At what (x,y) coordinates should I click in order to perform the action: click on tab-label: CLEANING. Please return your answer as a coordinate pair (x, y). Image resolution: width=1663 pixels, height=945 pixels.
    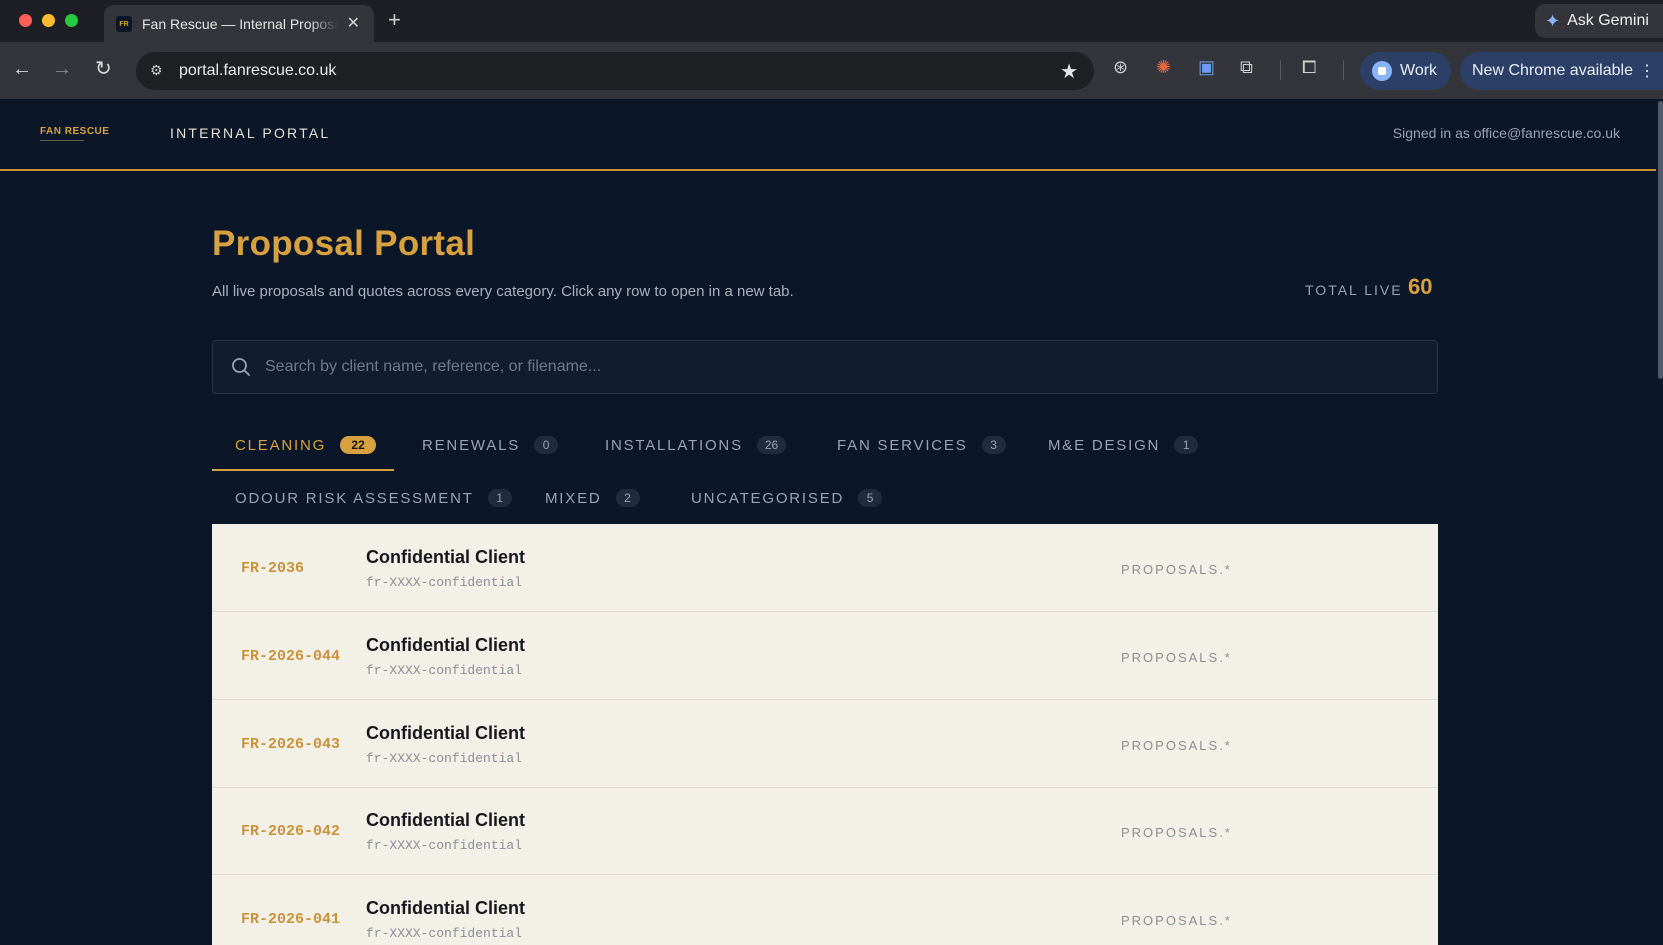
    Looking at the image, I should click on (281, 445).